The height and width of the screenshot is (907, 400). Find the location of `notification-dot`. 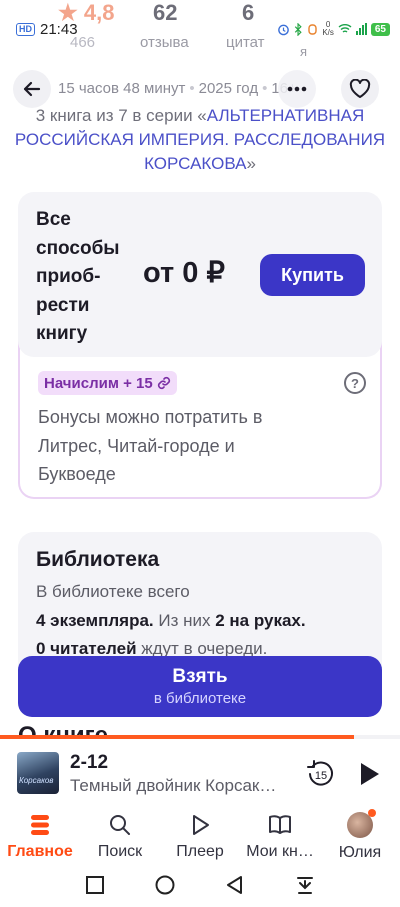

notification-dot is located at coordinates (372, 813).